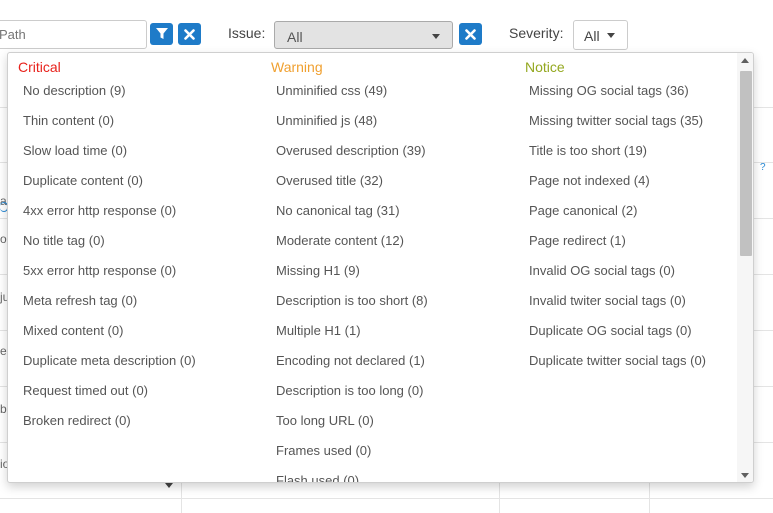  What do you see at coordinates (396, 247) in the screenshot?
I see `issue-option: Moderate content (12)` at bounding box center [396, 247].